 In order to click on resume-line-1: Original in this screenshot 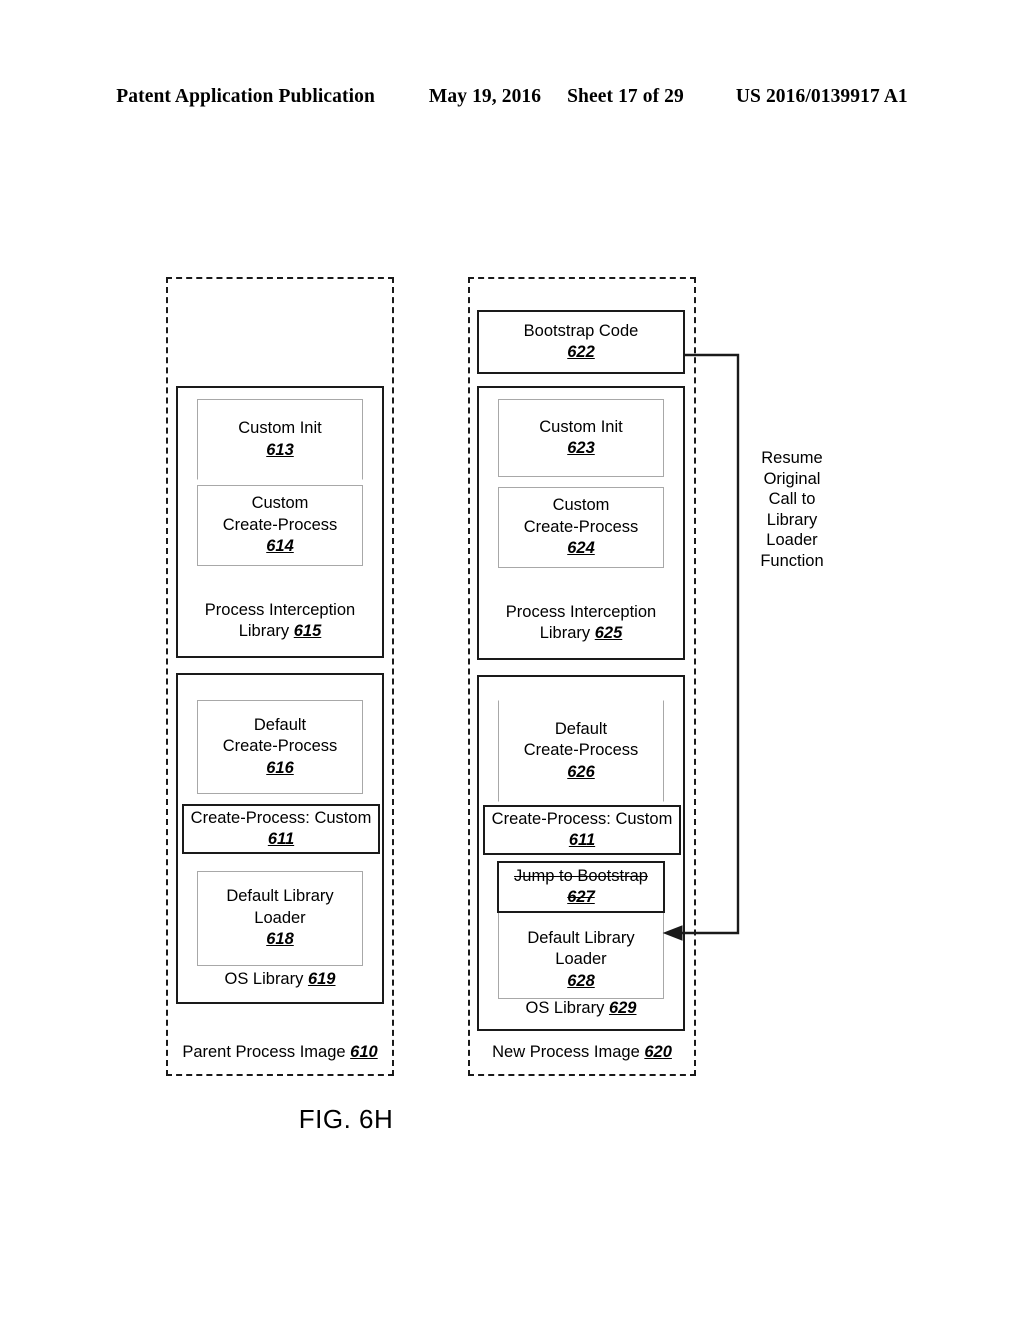, I will do `click(792, 478)`.